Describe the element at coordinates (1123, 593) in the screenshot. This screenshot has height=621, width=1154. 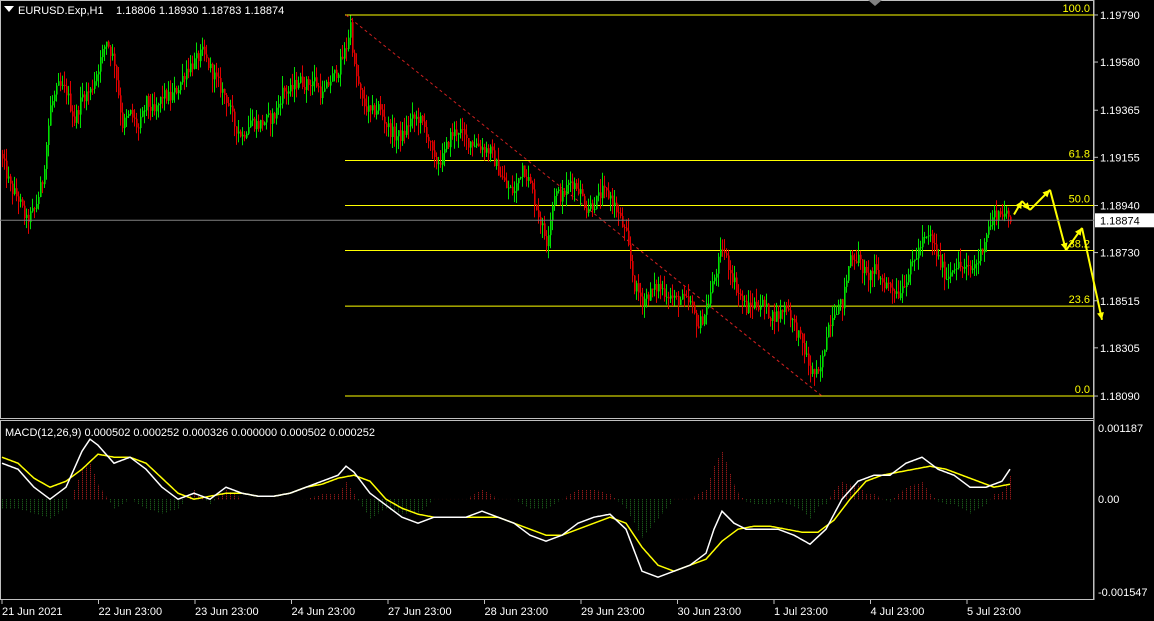
I see `macd-axis-label: -0.001547` at that location.